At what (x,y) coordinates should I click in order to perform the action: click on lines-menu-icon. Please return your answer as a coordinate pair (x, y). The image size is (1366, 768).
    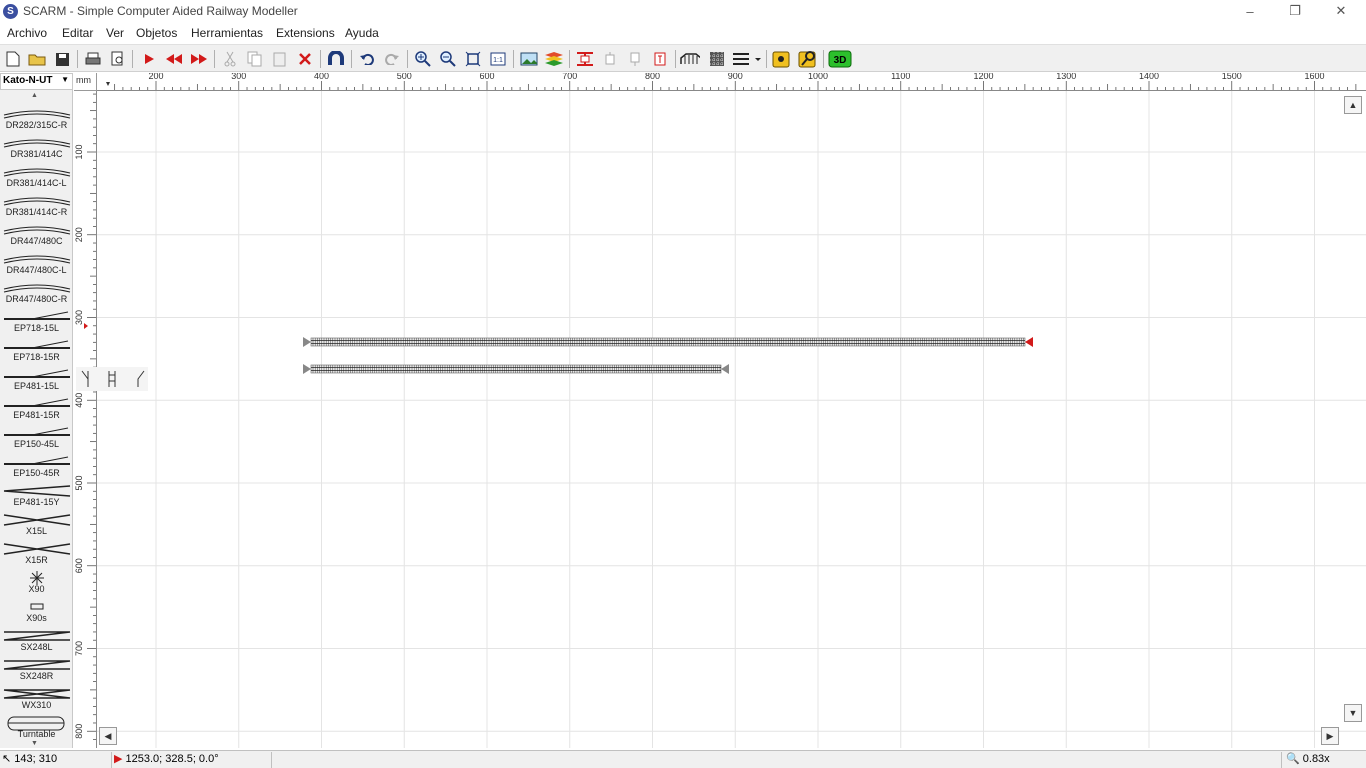
    Looking at the image, I should click on (747, 59).